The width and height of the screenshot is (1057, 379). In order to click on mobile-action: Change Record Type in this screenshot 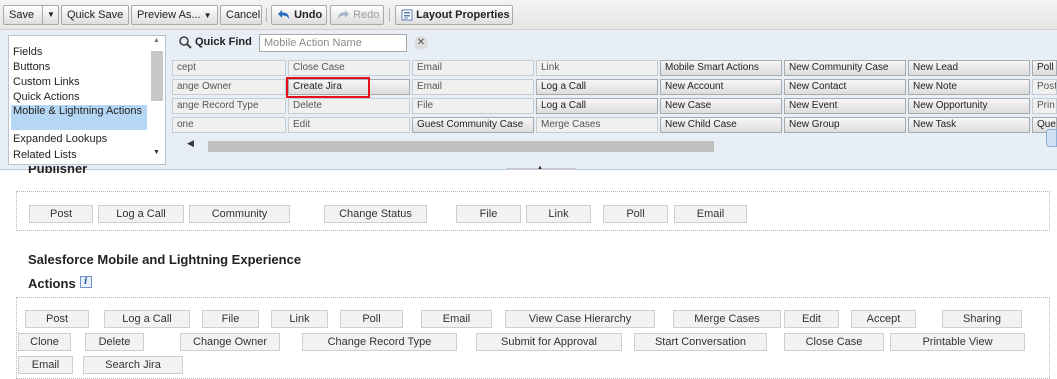, I will do `click(379, 342)`.